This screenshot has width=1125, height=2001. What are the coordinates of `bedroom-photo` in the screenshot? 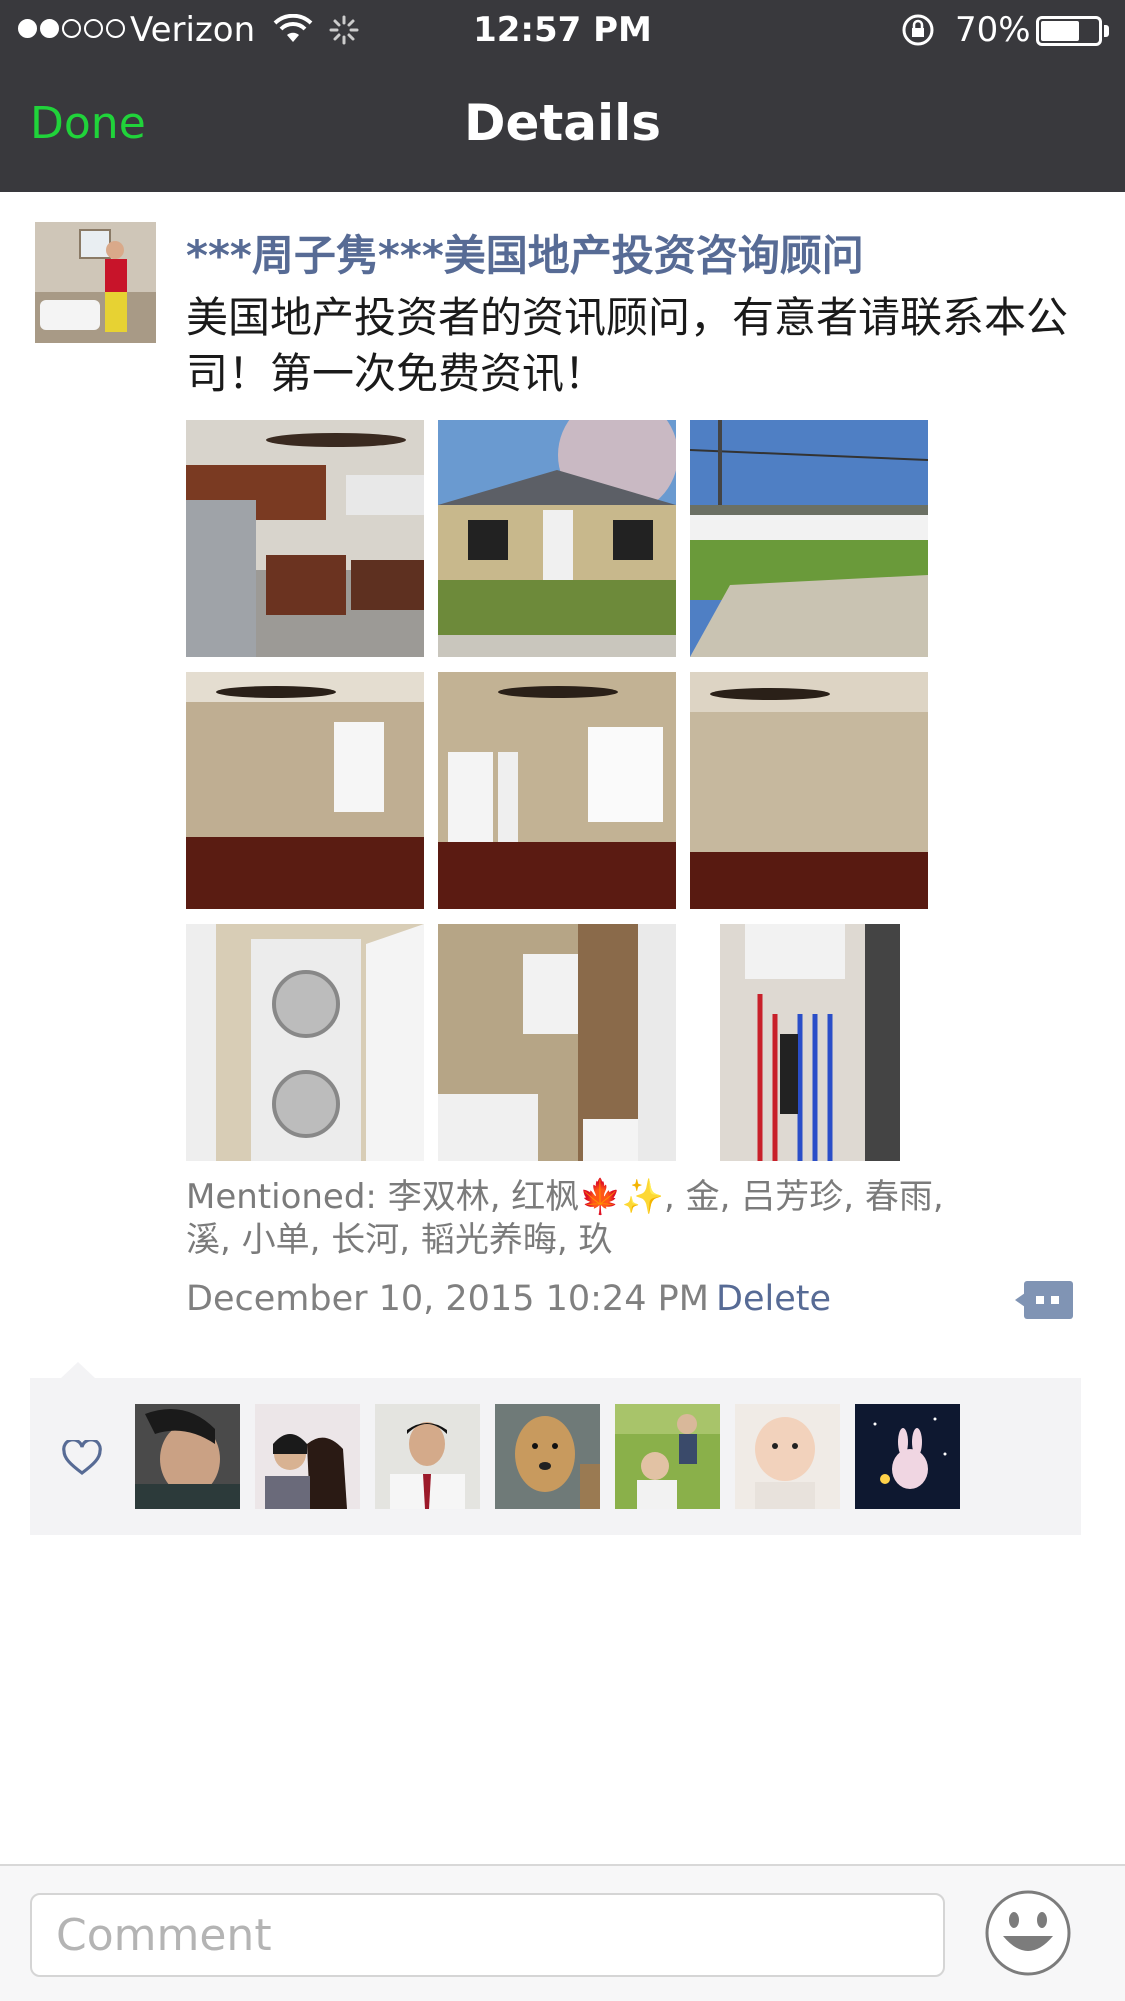 It's located at (305, 790).